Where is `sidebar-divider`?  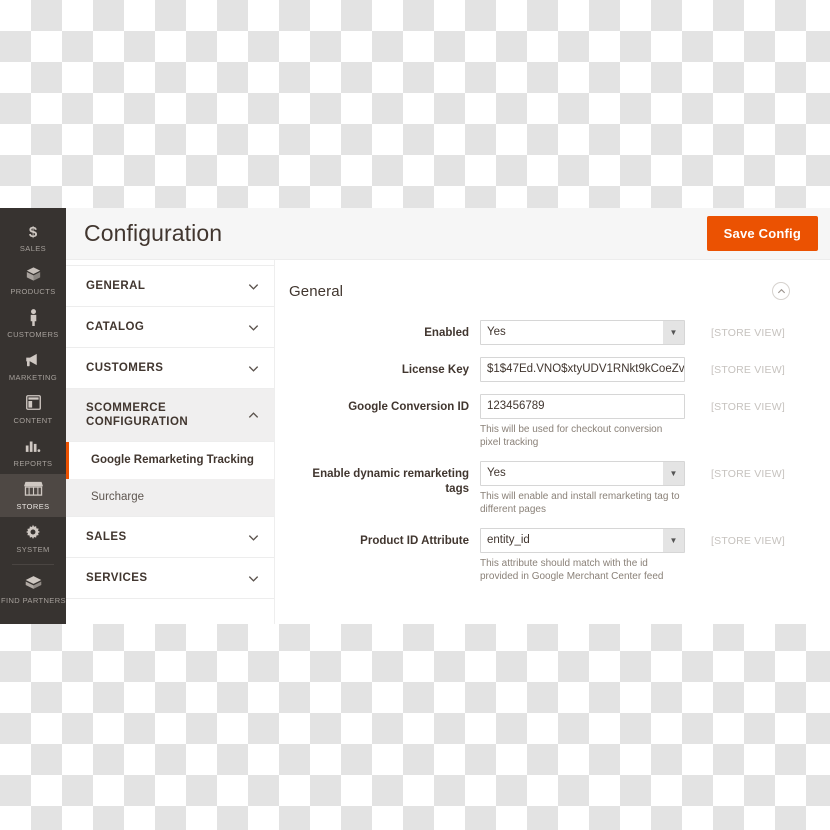
sidebar-divider is located at coordinates (33, 564).